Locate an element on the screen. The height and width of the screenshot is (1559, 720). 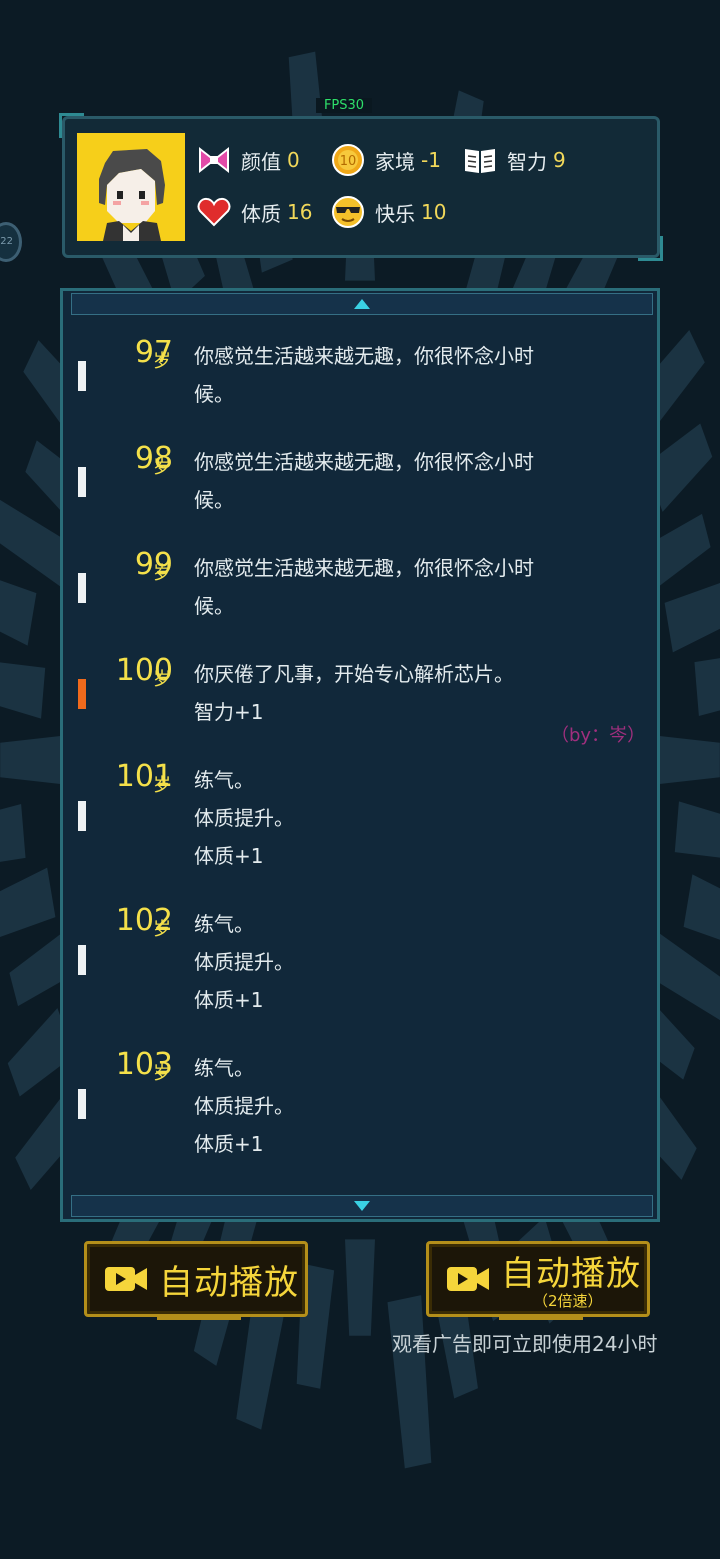
stat-family: 10 家境 -1 is located at coordinates (386, 160).